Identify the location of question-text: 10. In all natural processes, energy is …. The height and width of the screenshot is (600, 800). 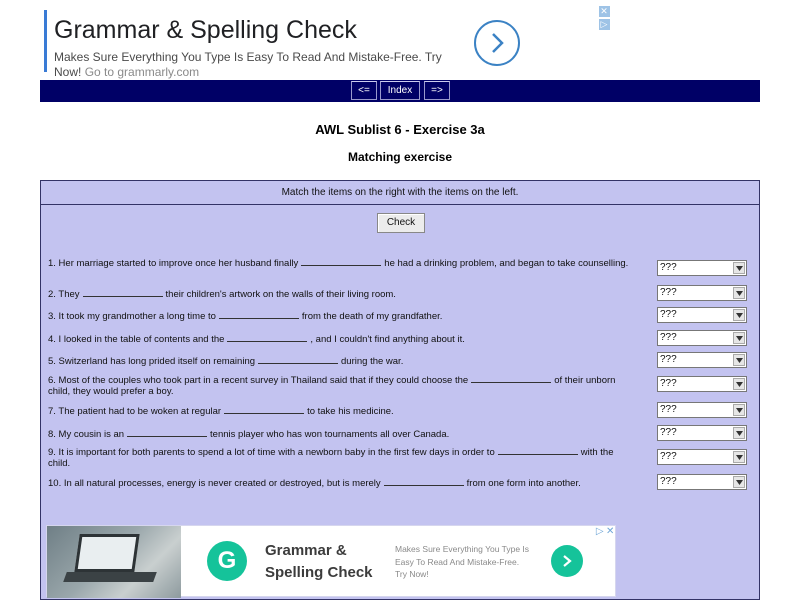
(214, 483).